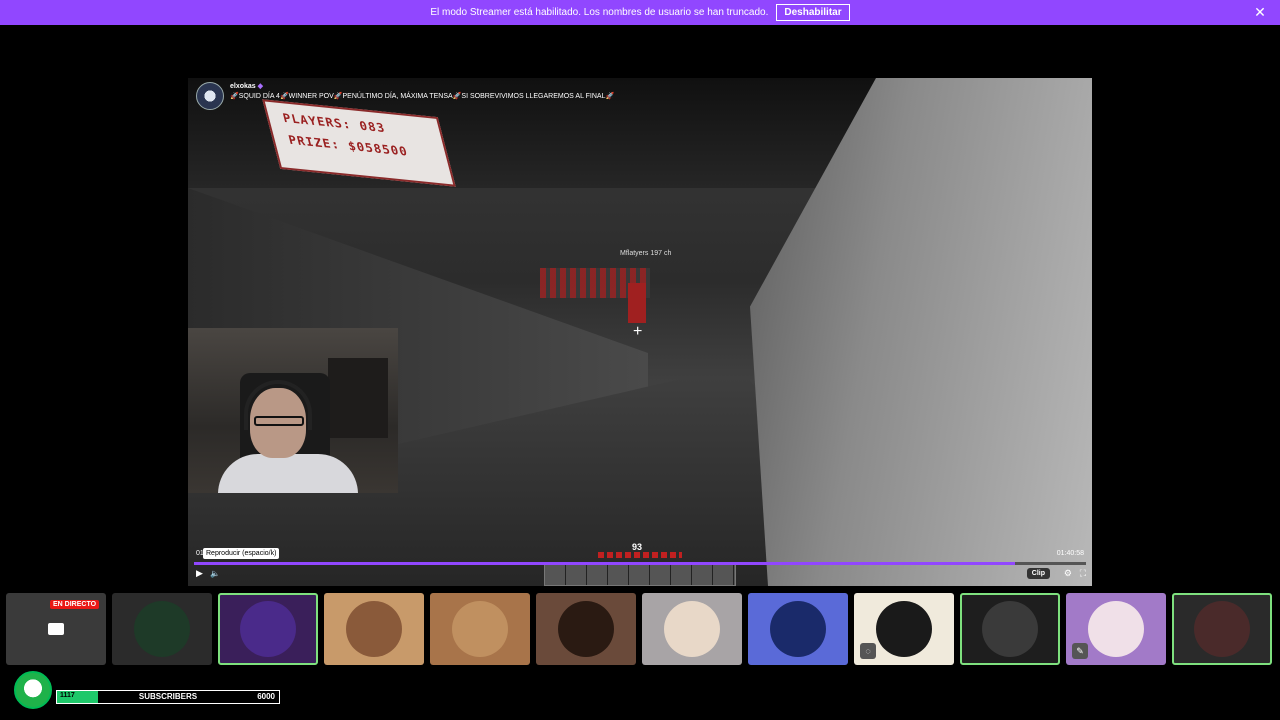 This screenshot has height=720, width=1280. What do you see at coordinates (1080, 651) in the screenshot?
I see `tile-badge-icon: ✎` at bounding box center [1080, 651].